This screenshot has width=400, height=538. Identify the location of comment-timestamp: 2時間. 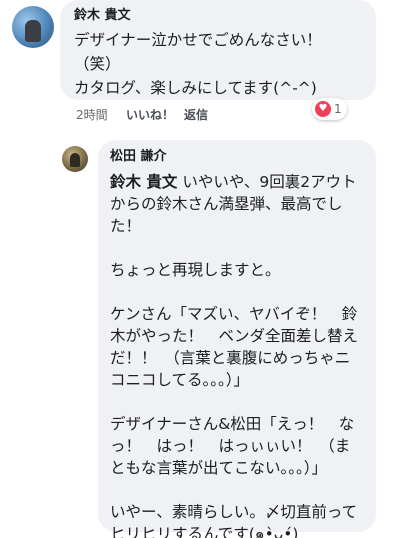
(101, 115).